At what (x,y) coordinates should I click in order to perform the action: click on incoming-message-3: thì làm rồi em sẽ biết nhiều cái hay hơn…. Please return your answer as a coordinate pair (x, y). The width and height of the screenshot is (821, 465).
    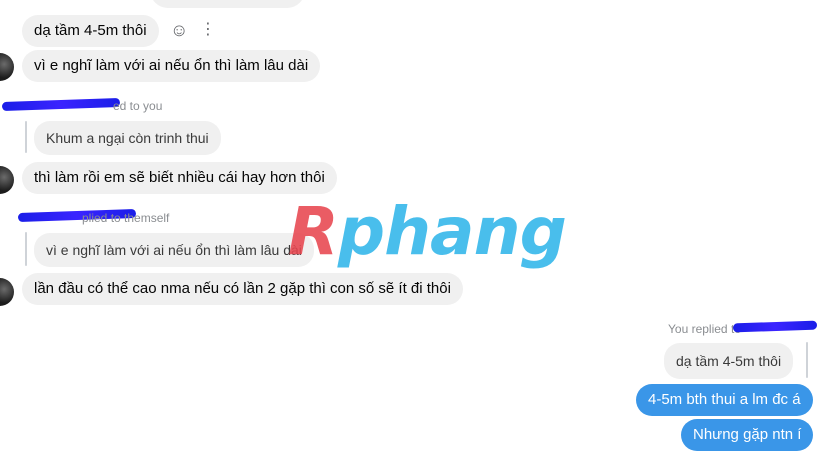
    Looking at the image, I should click on (179, 178).